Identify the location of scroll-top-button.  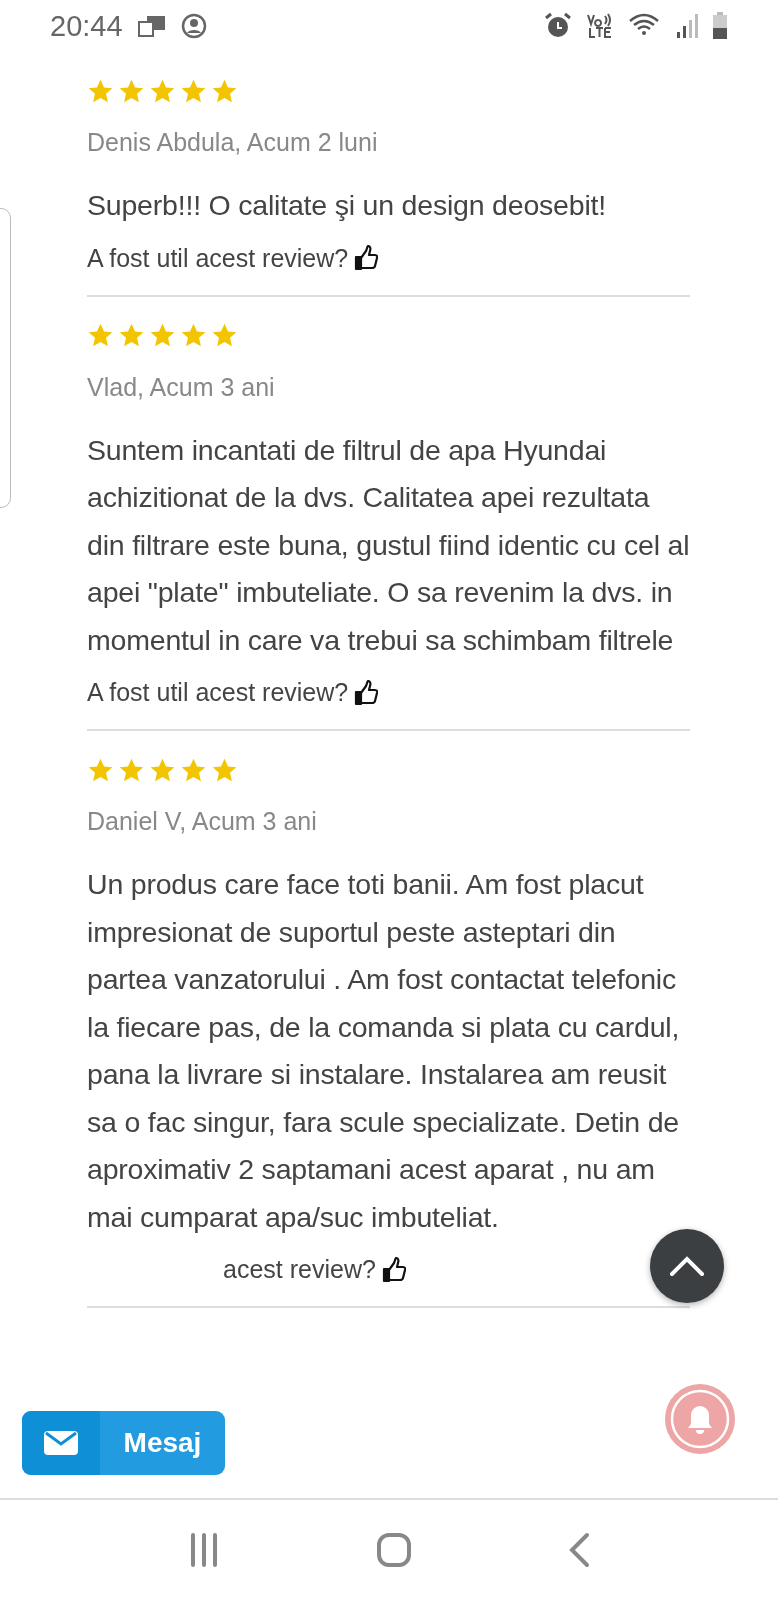
(687, 1266).